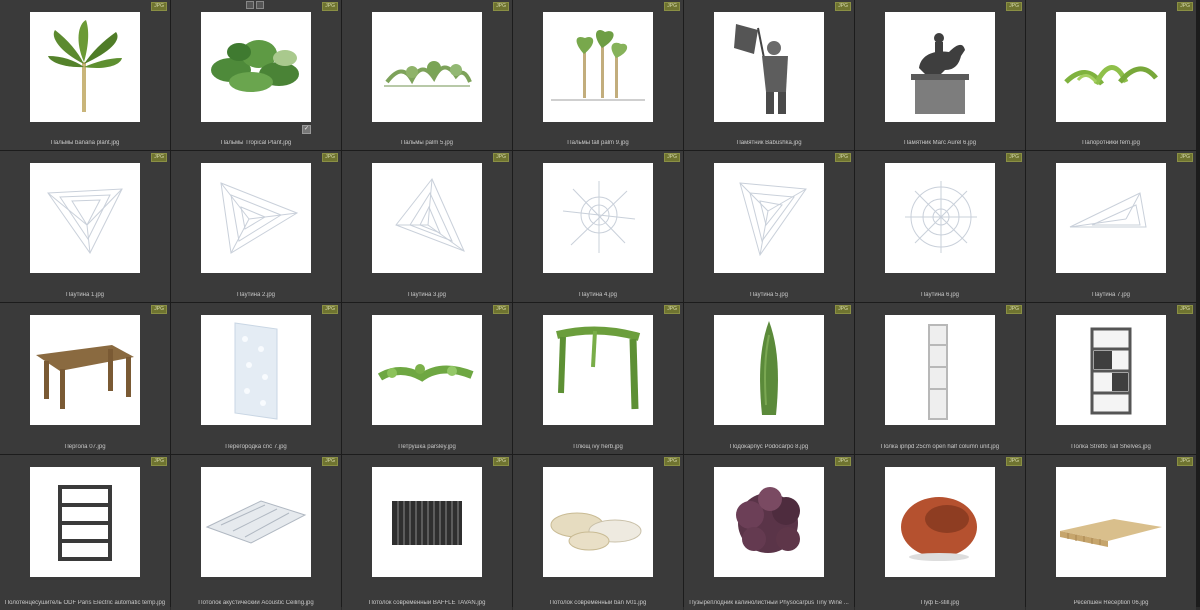 This screenshot has height=610, width=1200. I want to click on asset-filename: Паутина 5.jpg, so click(768, 295).